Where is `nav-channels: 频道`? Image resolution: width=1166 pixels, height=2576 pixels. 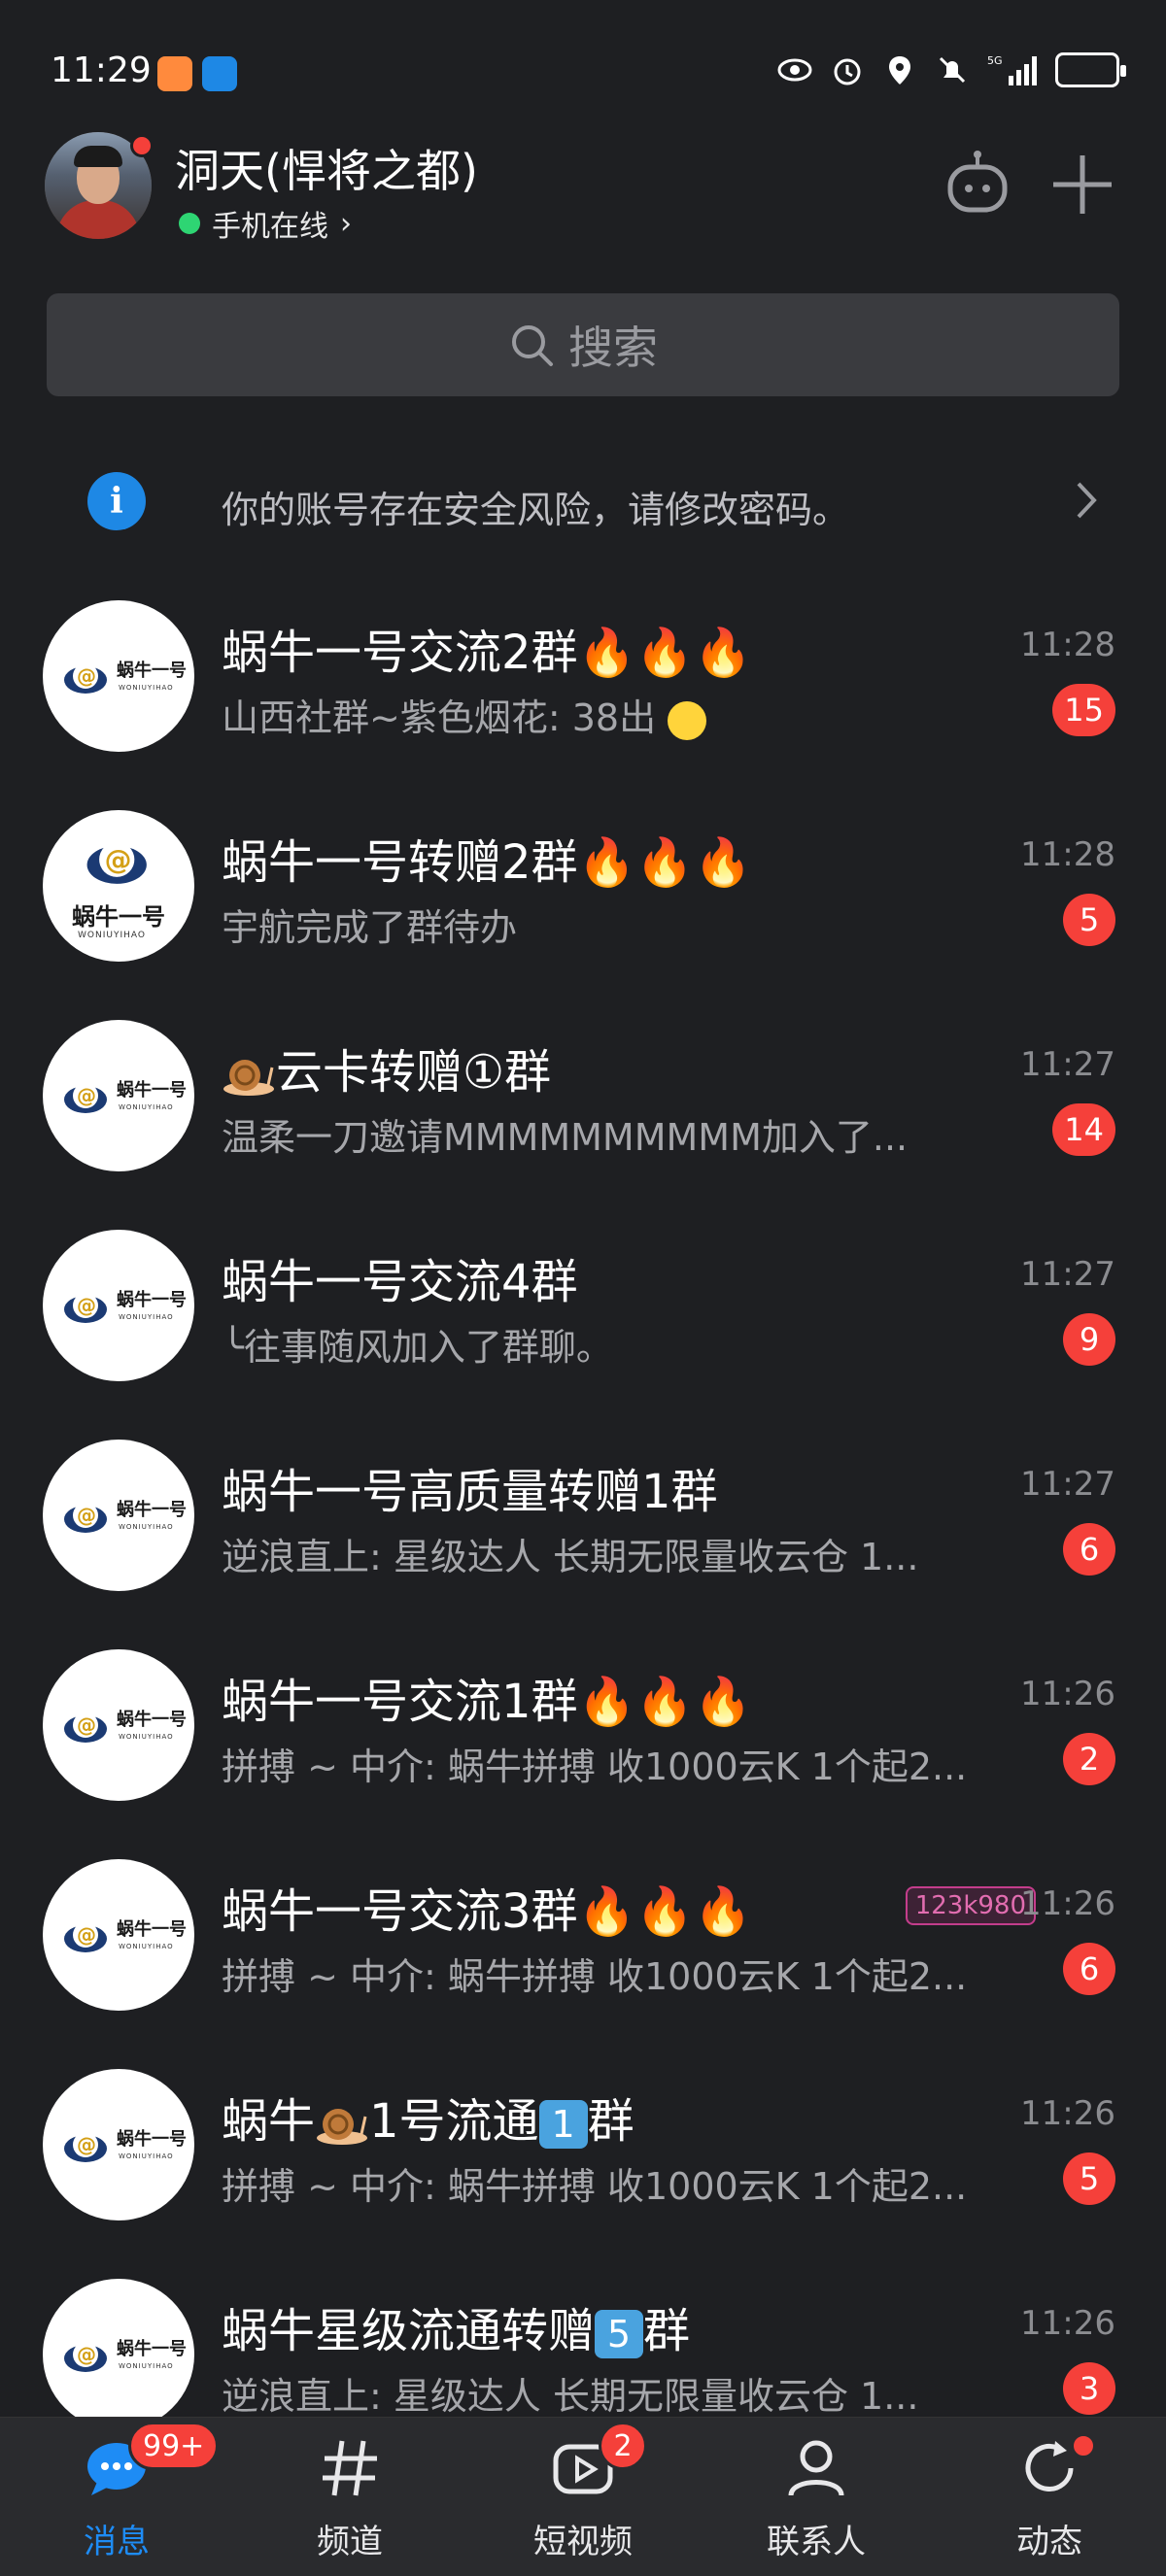
nav-channels: 频道 is located at coordinates (349, 2497).